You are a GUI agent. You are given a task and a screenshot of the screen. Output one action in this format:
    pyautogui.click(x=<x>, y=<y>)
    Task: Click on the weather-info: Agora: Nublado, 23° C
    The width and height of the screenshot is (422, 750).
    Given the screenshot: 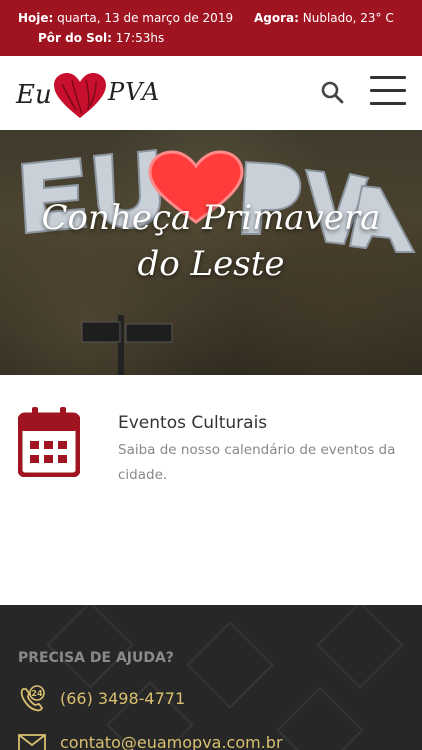 What is the action you would take?
    pyautogui.click(x=324, y=18)
    